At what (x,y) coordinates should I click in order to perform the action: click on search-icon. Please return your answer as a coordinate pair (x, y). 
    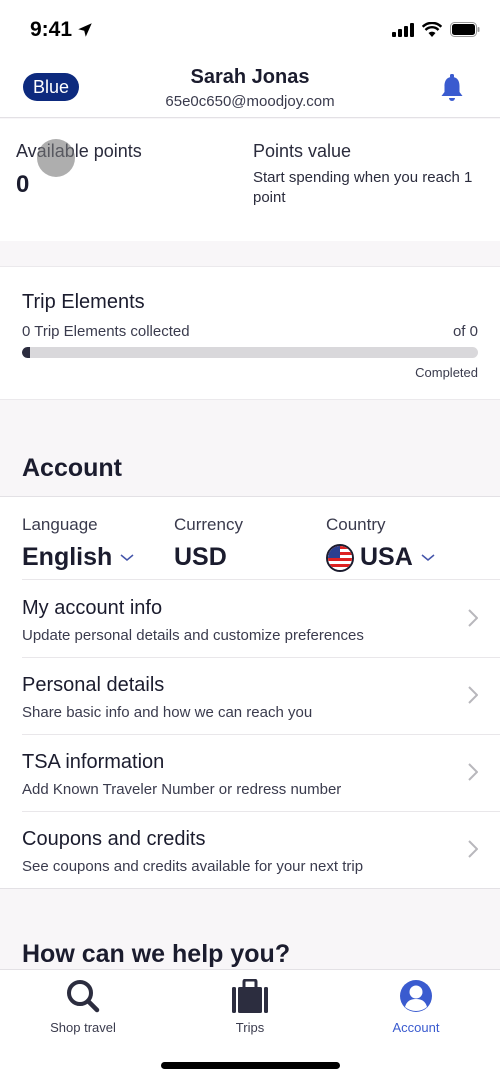
    Looking at the image, I should click on (83, 996).